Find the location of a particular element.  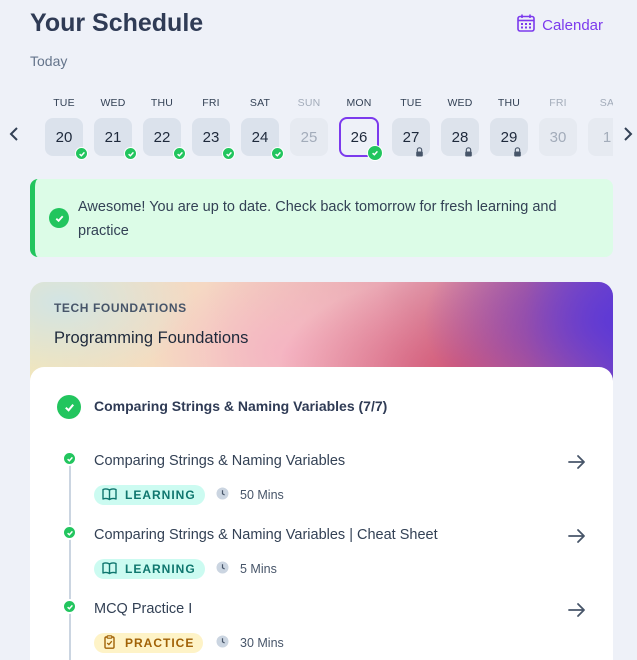

day-number: 24 is located at coordinates (260, 137).